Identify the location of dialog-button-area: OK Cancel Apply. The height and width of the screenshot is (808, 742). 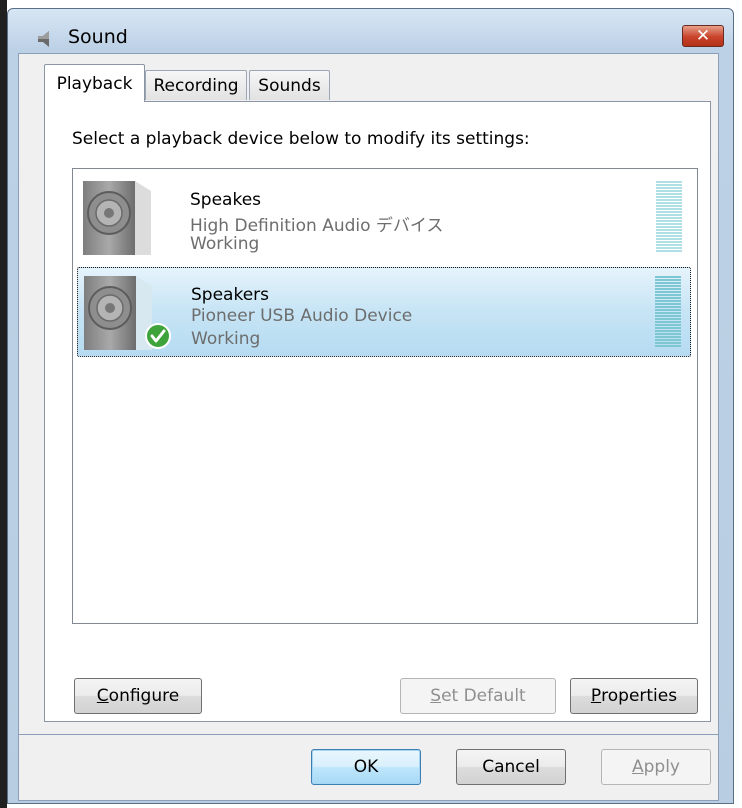
(368, 768).